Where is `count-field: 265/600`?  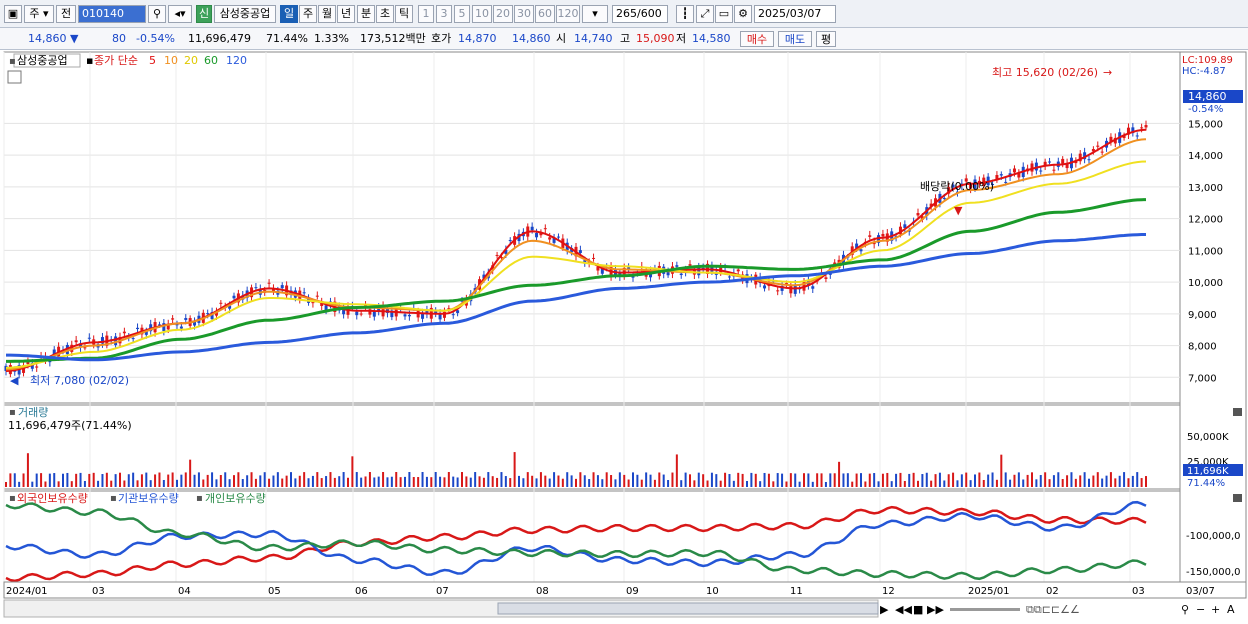 count-field: 265/600 is located at coordinates (640, 14).